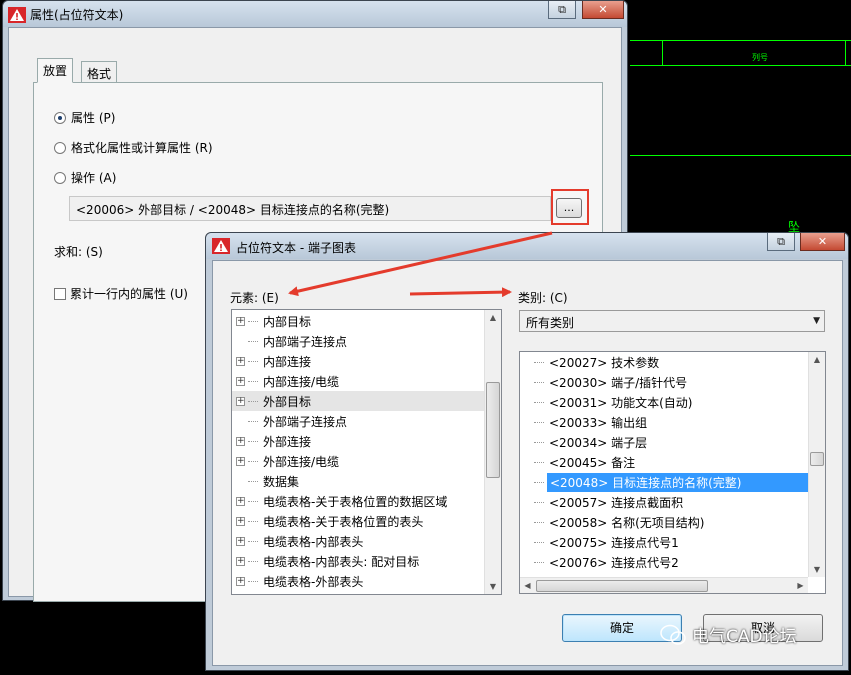  I want to click on watermark-text: 电气CAD论坛, so click(744, 637).